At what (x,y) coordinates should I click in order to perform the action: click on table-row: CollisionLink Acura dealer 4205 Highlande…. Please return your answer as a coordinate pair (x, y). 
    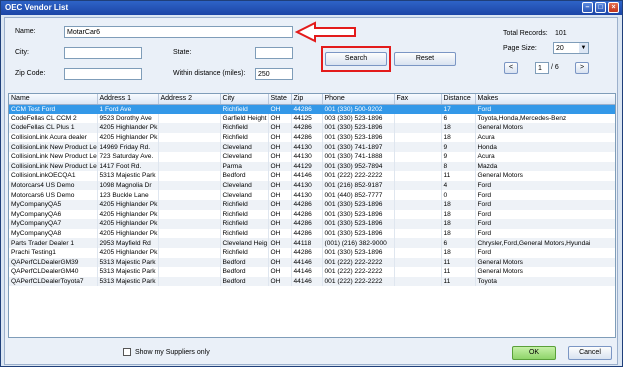
    Looking at the image, I should click on (312, 137).